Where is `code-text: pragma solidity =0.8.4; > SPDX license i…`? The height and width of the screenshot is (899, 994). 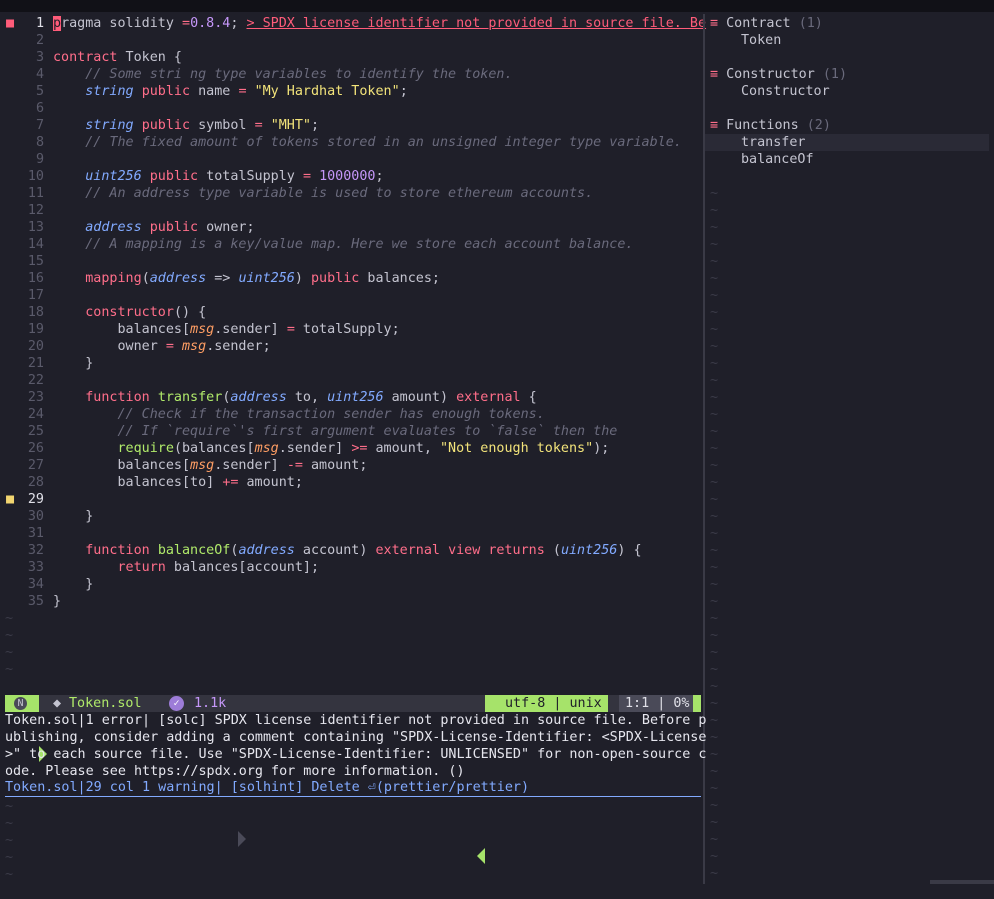
code-text: pragma solidity =0.8.4; > SPDX license i… is located at coordinates (379, 23).